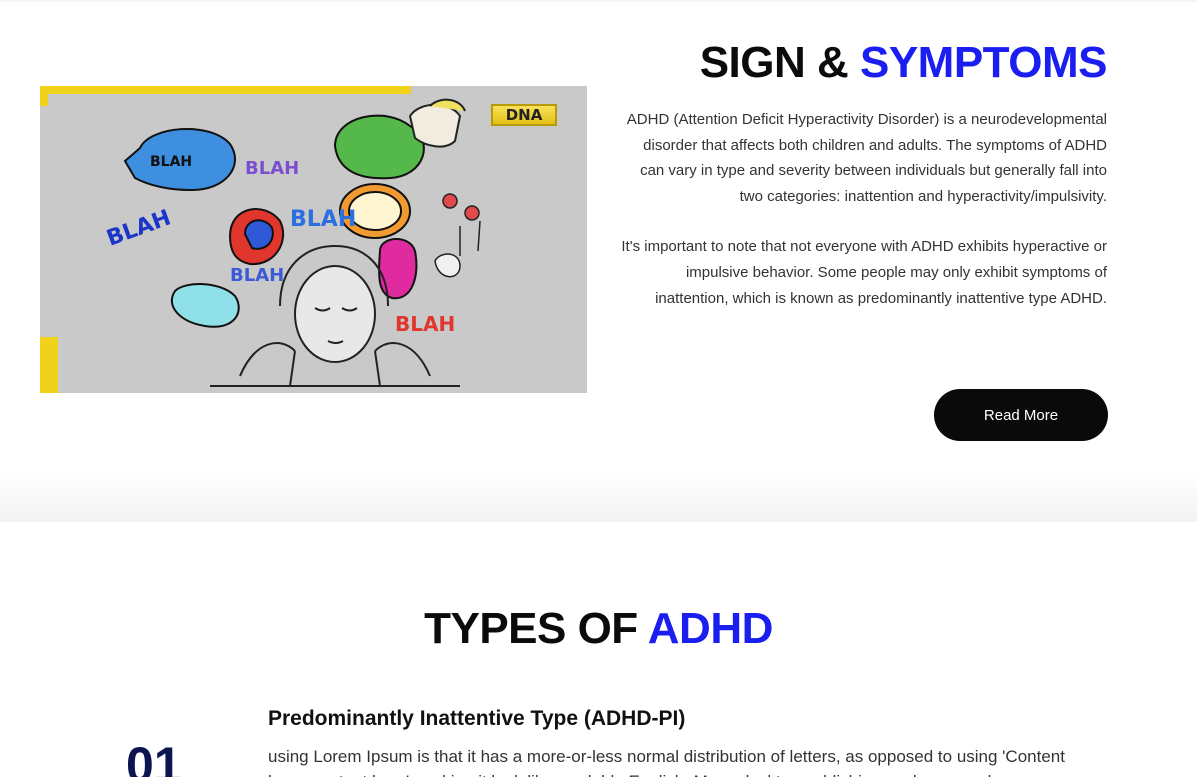 The width and height of the screenshot is (1197, 777). I want to click on blah-bubble-cyan, so click(205, 305).